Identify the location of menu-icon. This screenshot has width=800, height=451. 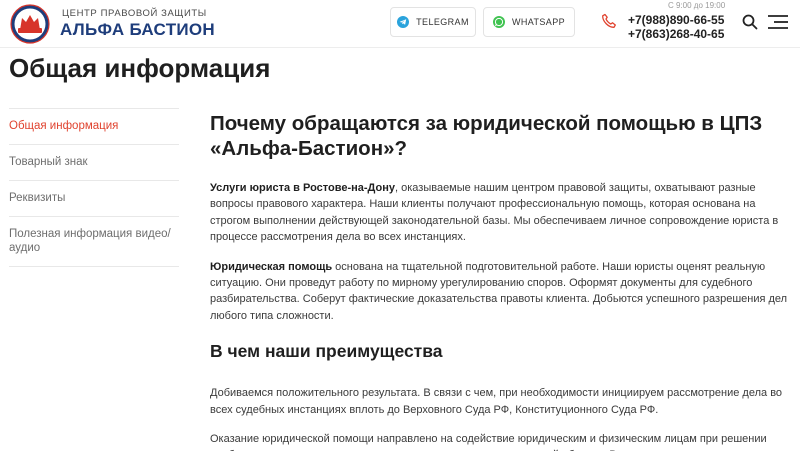
(778, 22).